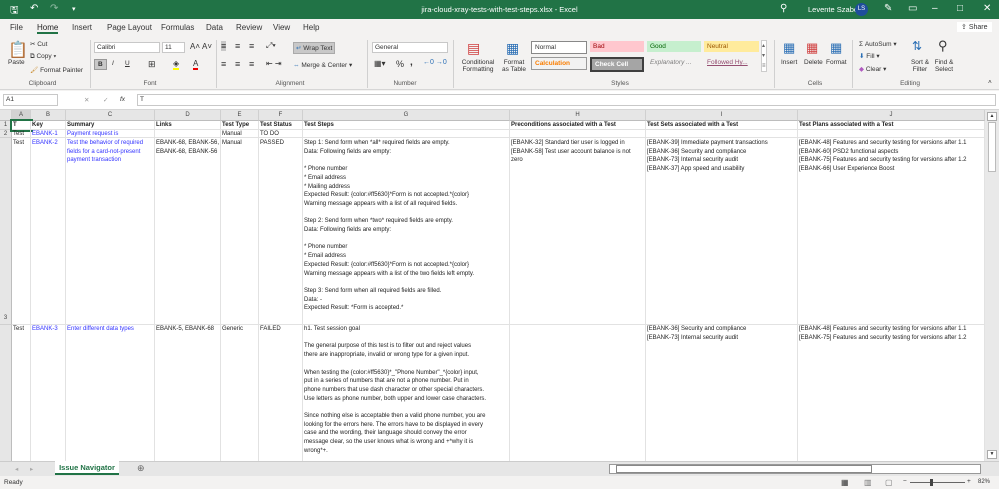 Image resolution: width=999 pixels, height=489 pixels. Describe the element at coordinates (868, 482) in the screenshot. I see `page-layout-view-icon: ▥` at that location.